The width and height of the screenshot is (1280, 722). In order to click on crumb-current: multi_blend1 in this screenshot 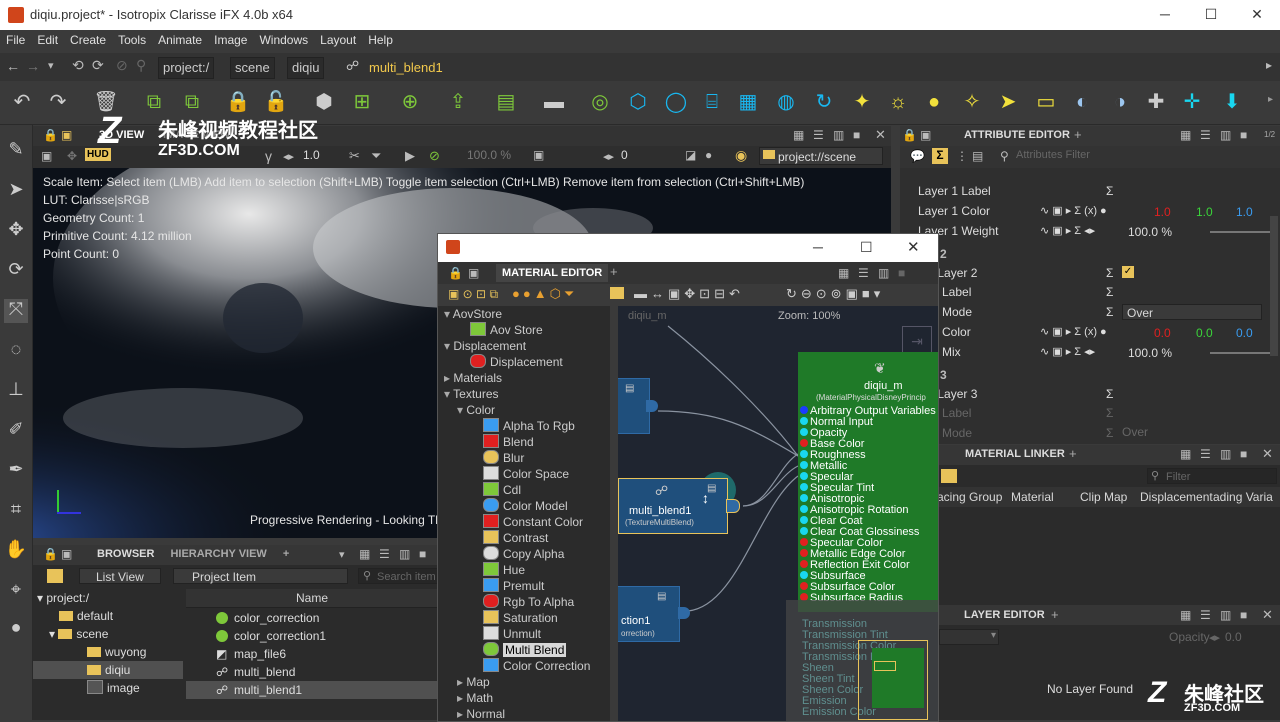, I will do `click(406, 67)`.